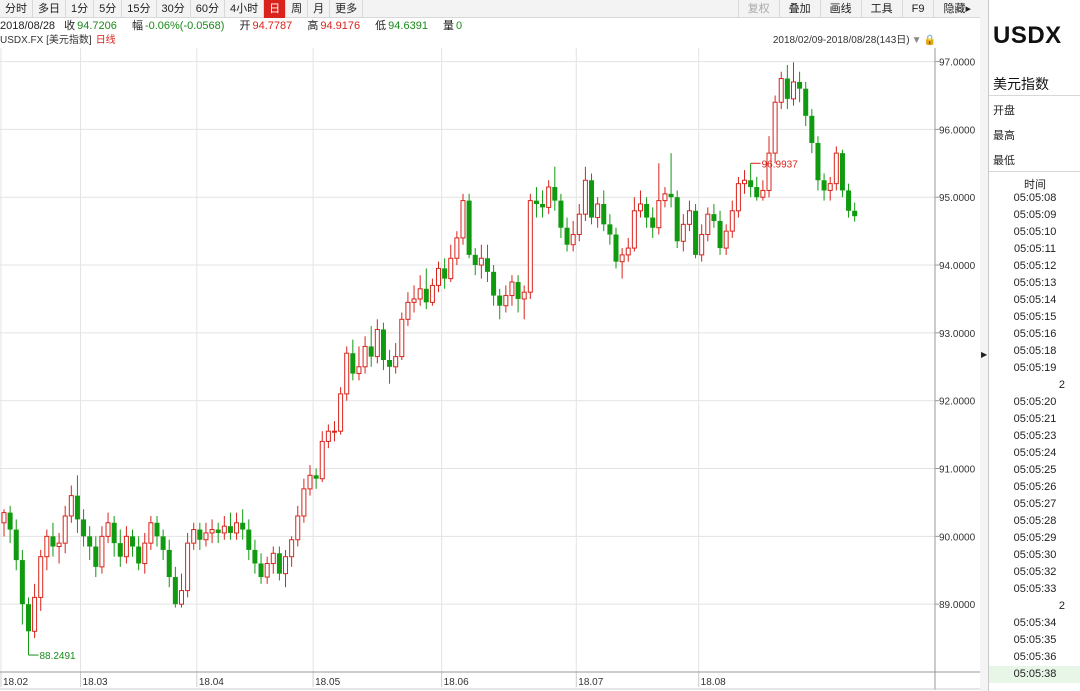 Image resolution: width=1080 pixels, height=691 pixels. Describe the element at coordinates (58, 41) in the screenshot. I see `chart-symbol-label: USDX.FX [美元指数] 日线` at that location.